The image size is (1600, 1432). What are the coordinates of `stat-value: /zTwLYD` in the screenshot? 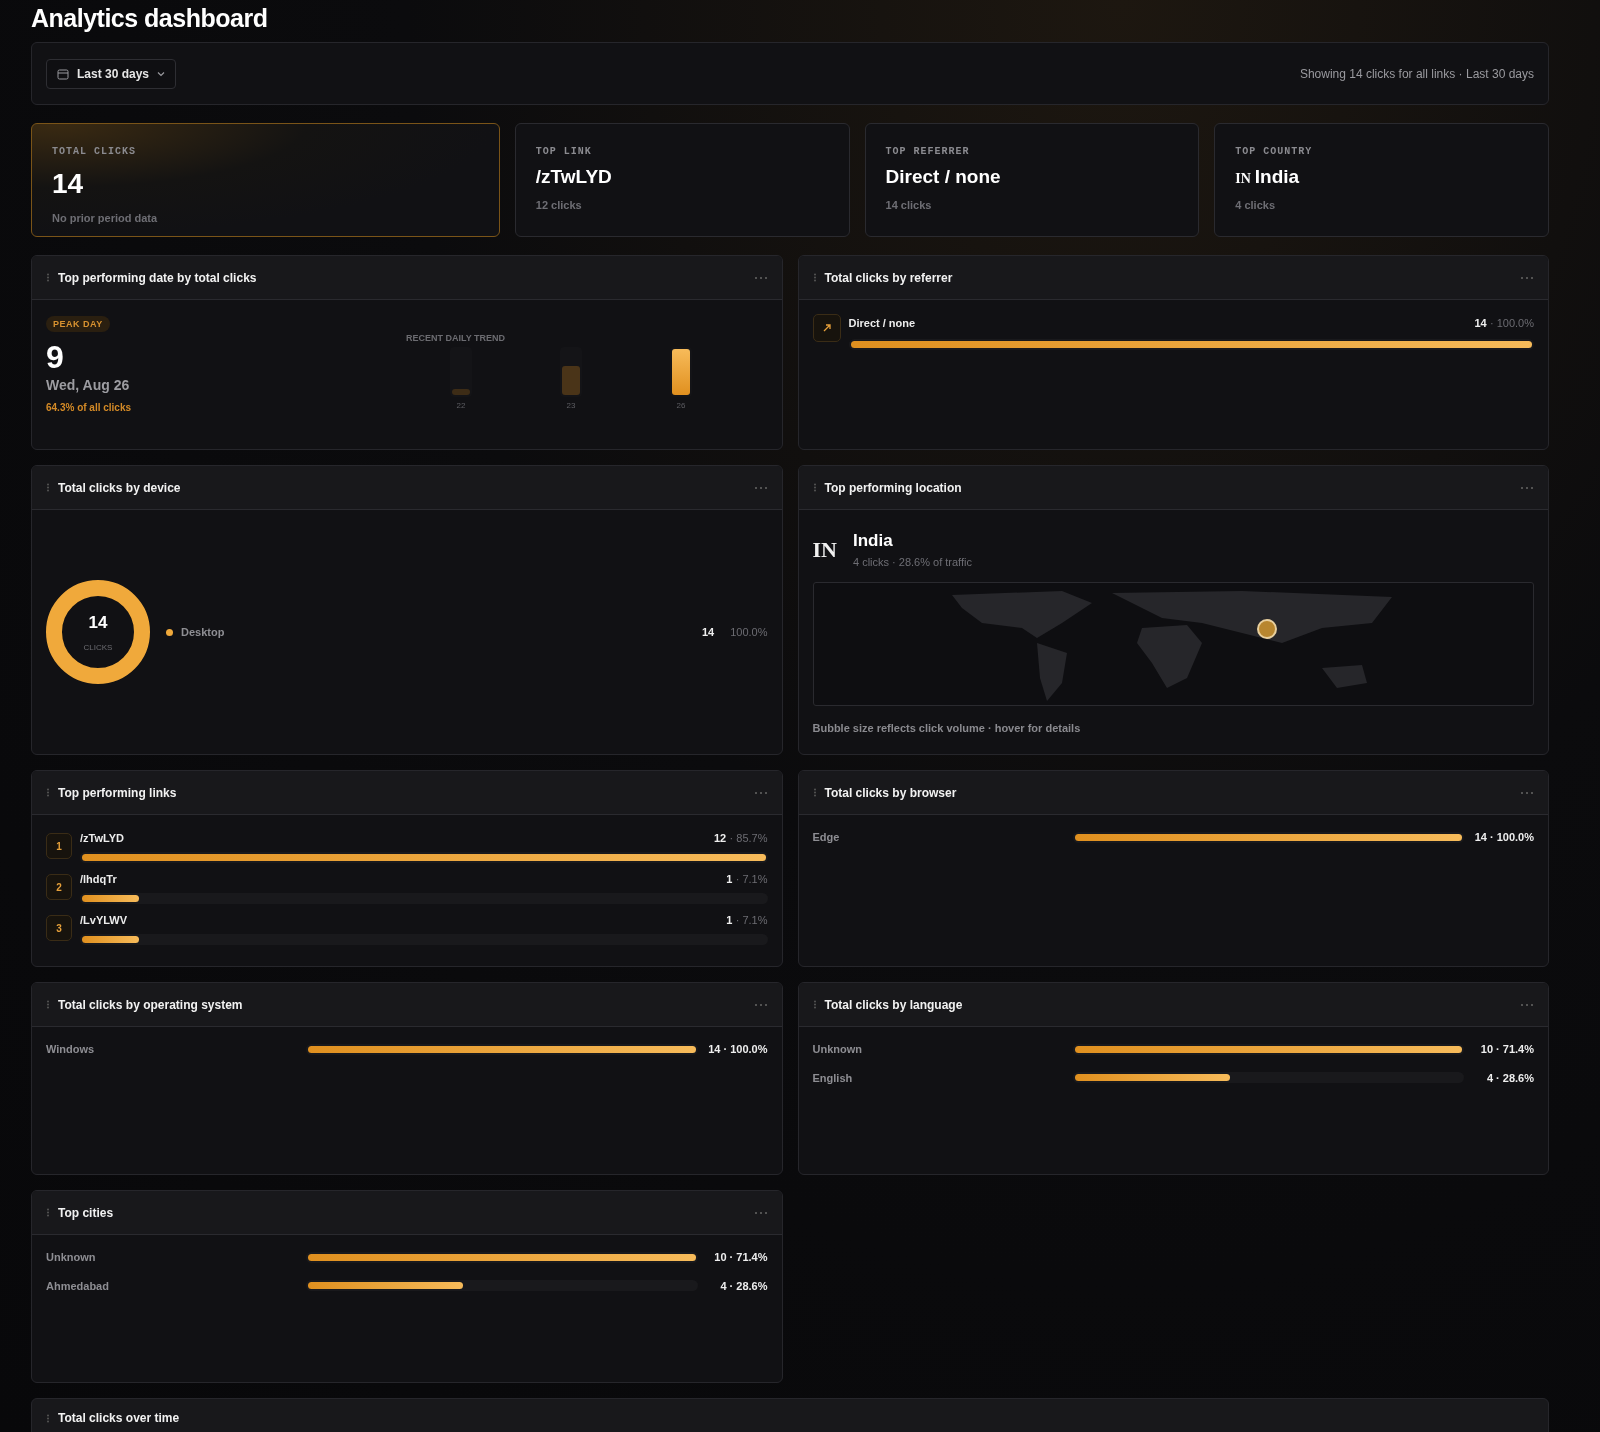 It's located at (573, 177).